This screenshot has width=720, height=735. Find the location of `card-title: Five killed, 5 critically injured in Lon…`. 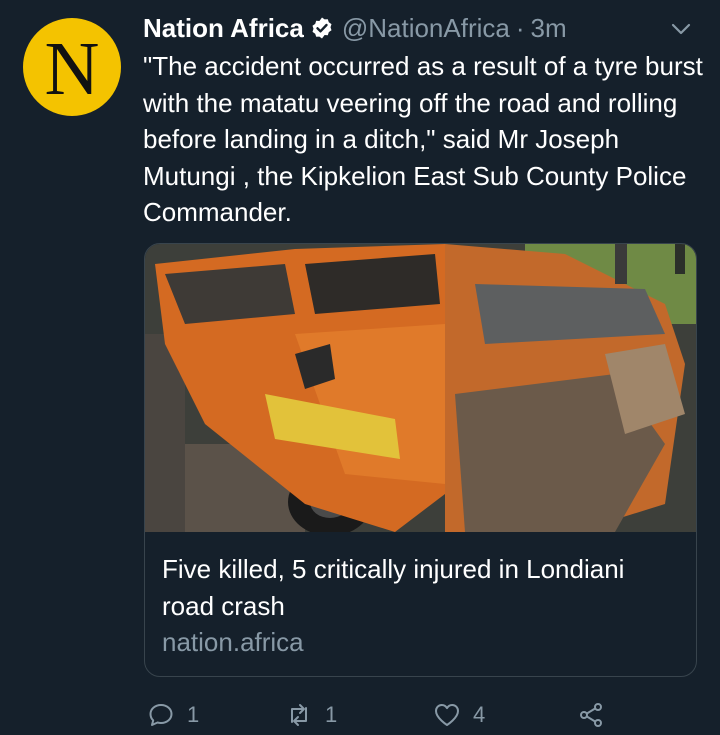

card-title: Five killed, 5 critically injured in Lon… is located at coordinates (393, 587).